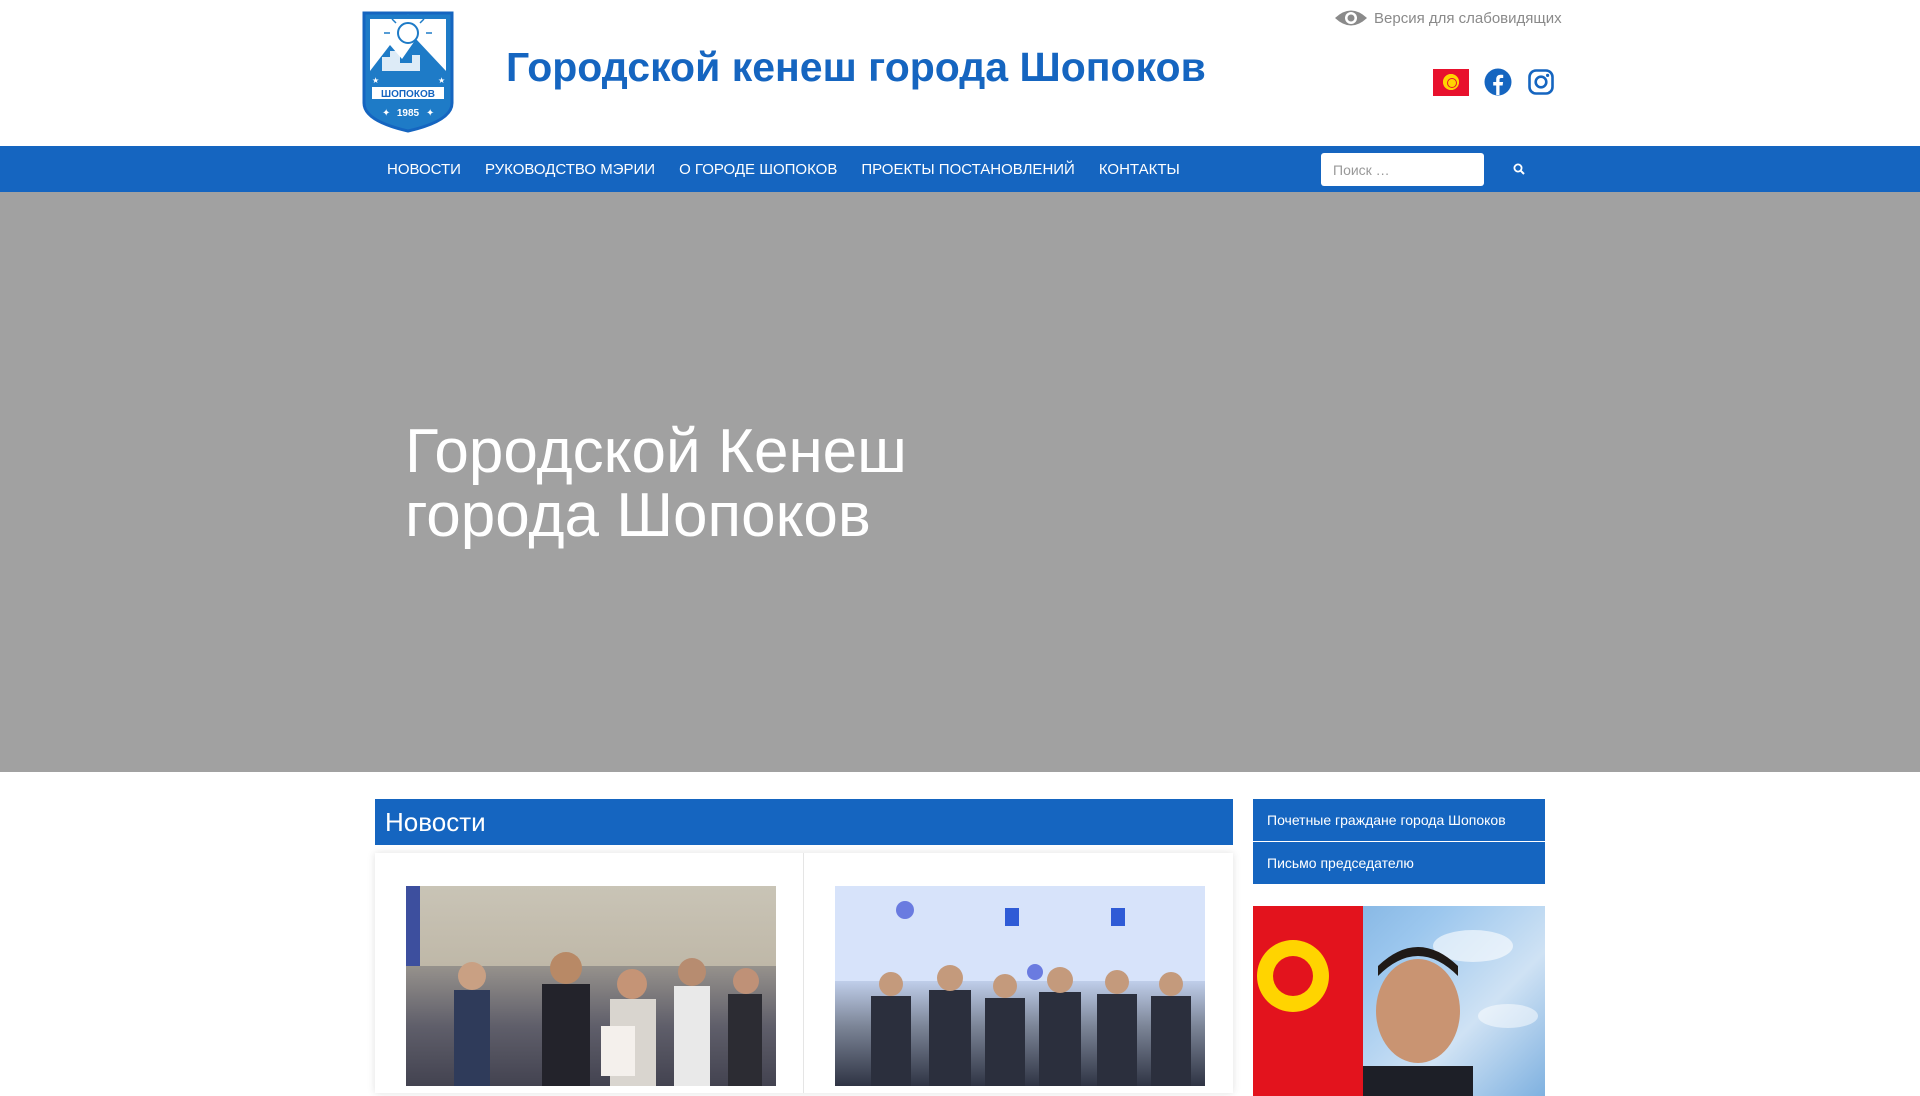  Describe the element at coordinates (570, 169) in the screenshot. I see `nav-item-leadership: Руководство мэрии` at that location.